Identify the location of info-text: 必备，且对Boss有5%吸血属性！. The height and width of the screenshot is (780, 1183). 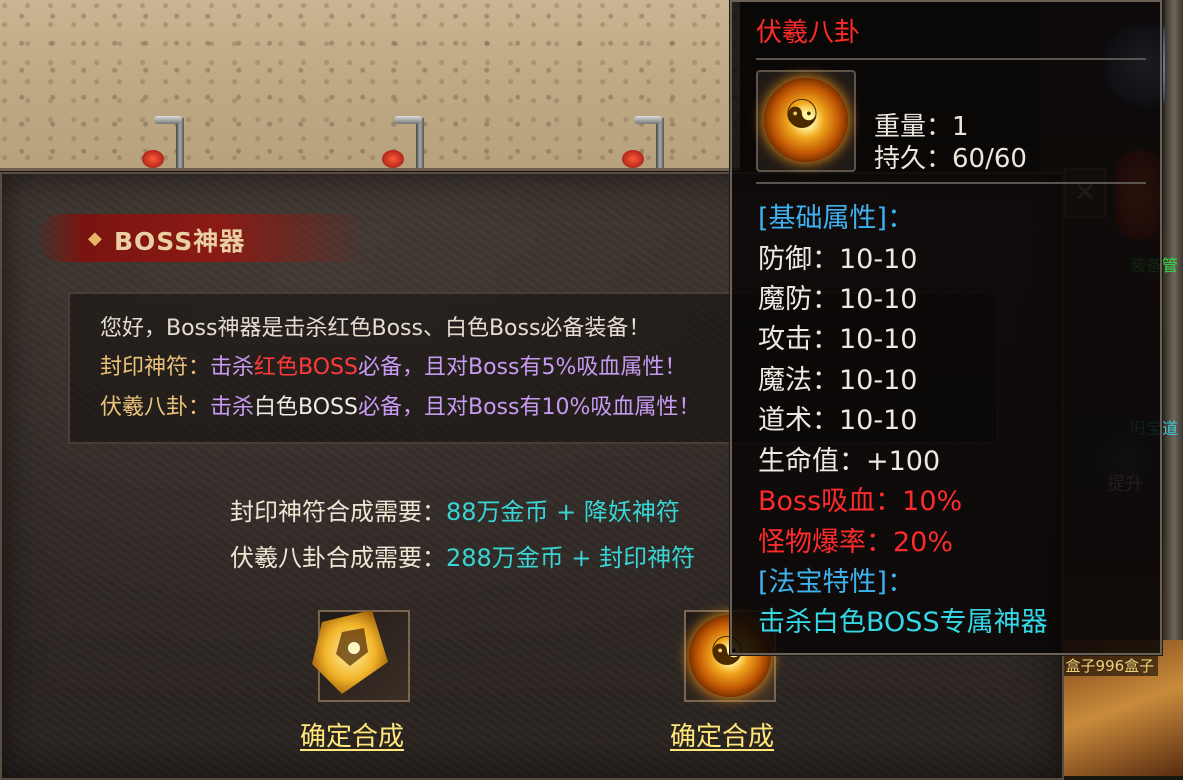
(522, 367).